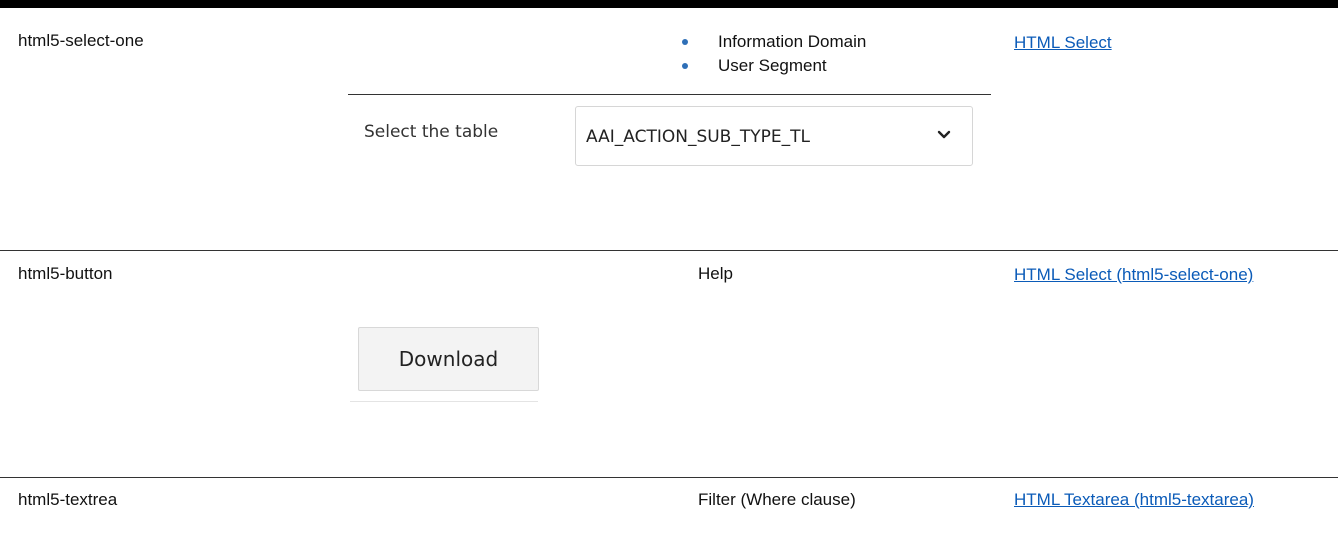 This screenshot has width=1338, height=537. Describe the element at coordinates (944, 134) in the screenshot. I see `chevron-down-icon` at that location.